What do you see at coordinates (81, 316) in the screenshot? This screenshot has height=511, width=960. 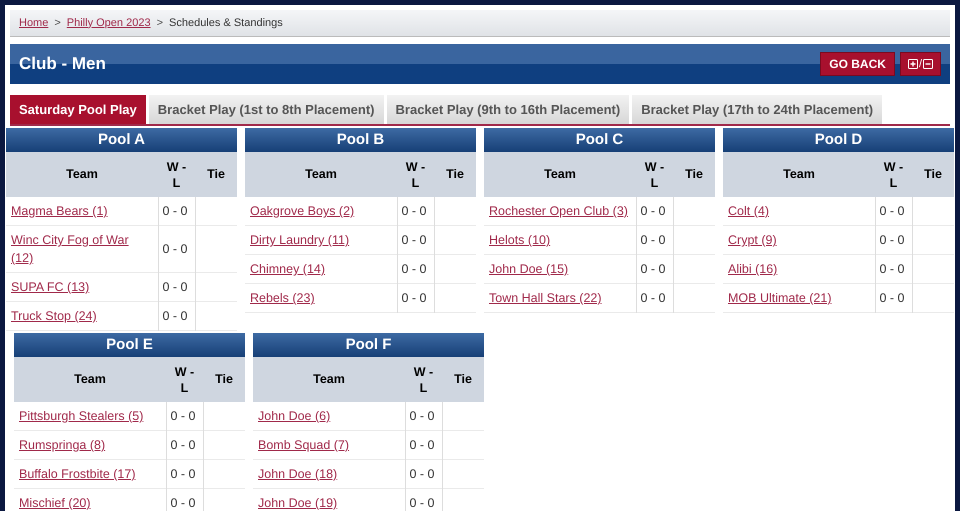 I see `team-link: Truck Stop (24)` at bounding box center [81, 316].